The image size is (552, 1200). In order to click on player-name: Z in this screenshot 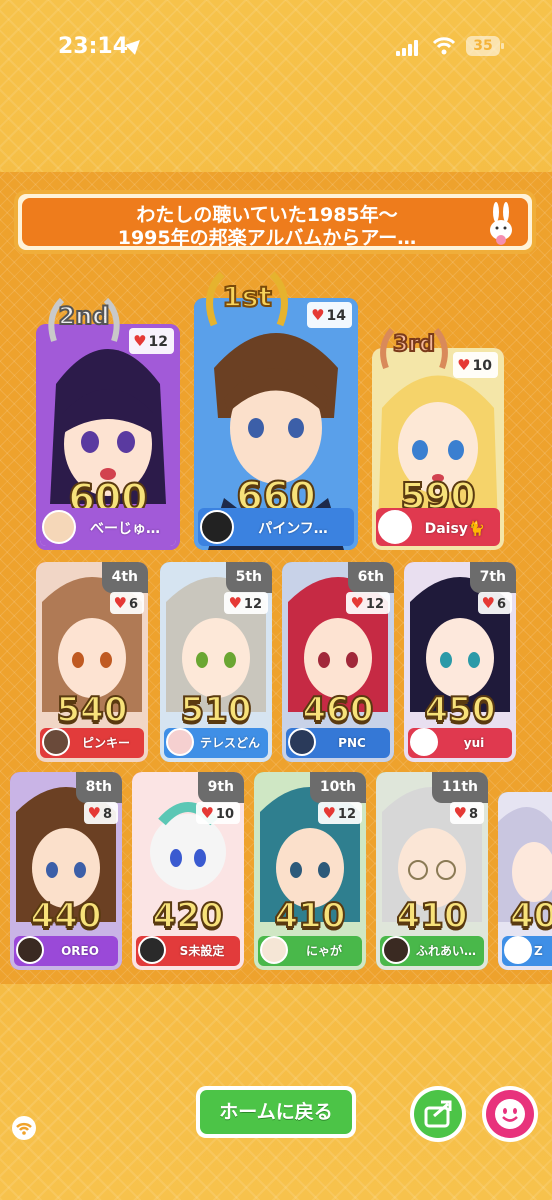, I will do `click(538, 951)`.